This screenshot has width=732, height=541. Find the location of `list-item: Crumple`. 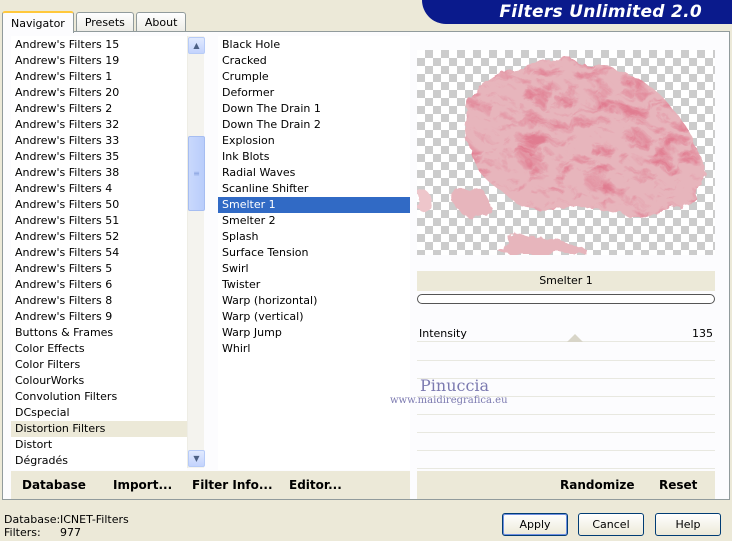

list-item: Crumple is located at coordinates (314, 77).